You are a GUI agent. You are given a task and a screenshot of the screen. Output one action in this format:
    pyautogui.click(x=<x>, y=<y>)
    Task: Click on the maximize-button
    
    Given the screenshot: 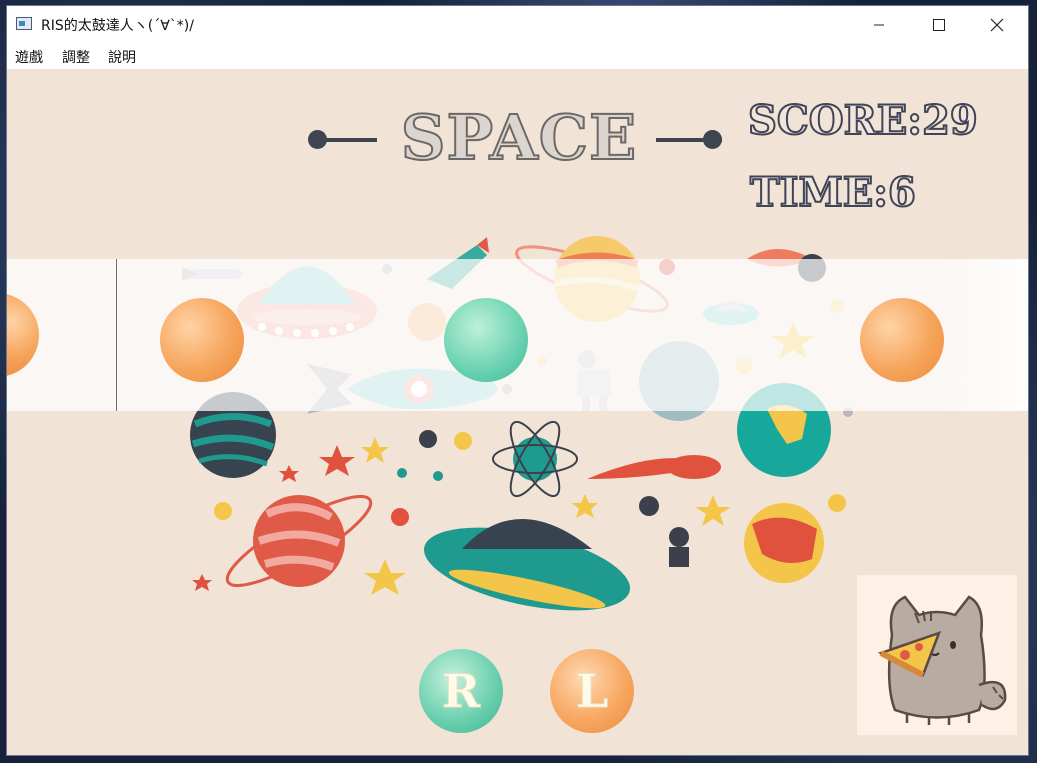 What is the action you would take?
    pyautogui.click(x=939, y=25)
    